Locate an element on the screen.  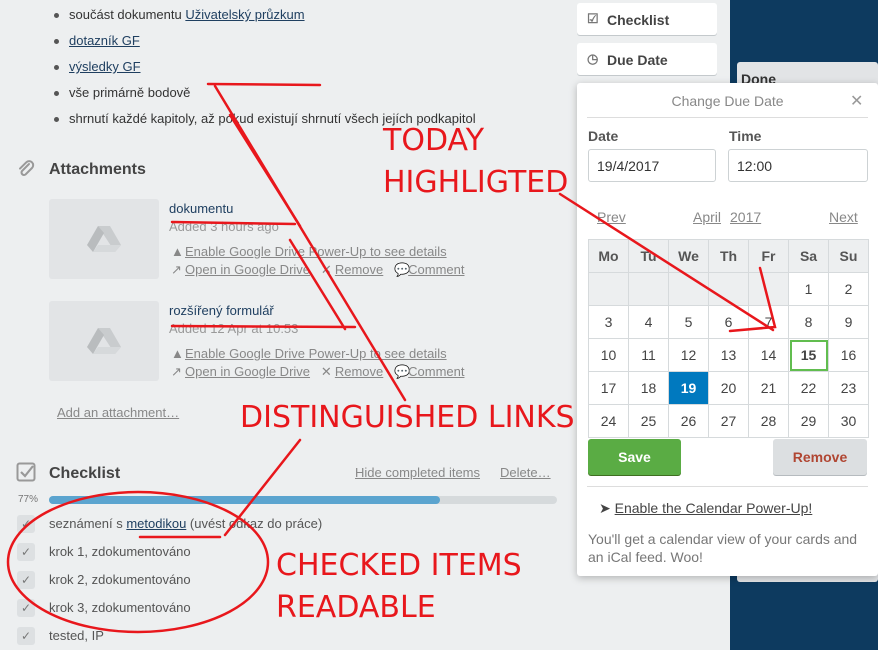
annotation-today: TODAY is located at coordinates (434, 140).